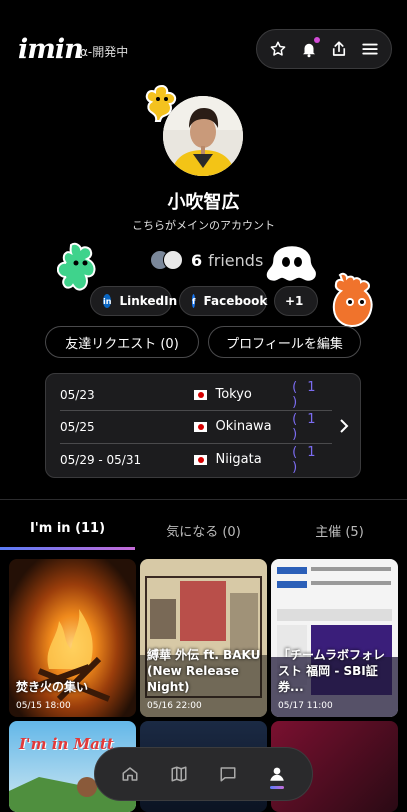  I want to click on menu-icon, so click(370, 49).